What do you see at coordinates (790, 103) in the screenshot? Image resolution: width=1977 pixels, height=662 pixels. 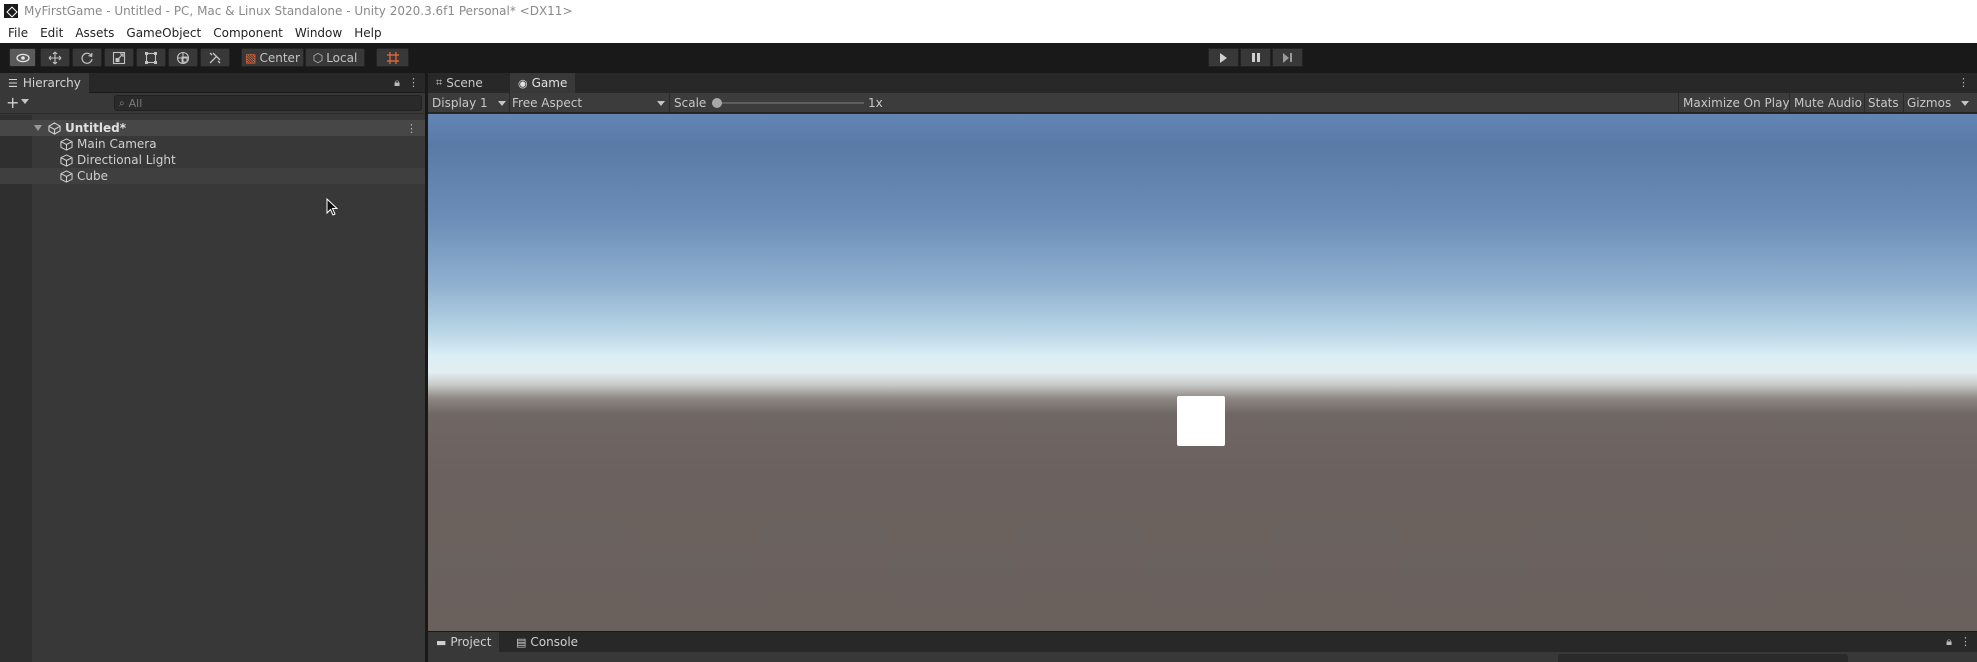 I see `scale-slider-track` at bounding box center [790, 103].